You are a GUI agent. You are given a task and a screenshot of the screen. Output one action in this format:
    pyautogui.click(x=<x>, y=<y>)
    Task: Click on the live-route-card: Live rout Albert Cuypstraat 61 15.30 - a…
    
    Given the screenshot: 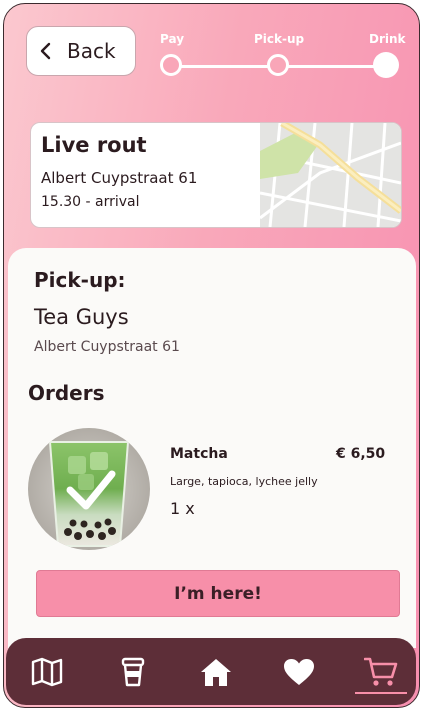 What is the action you would take?
    pyautogui.click(x=216, y=175)
    